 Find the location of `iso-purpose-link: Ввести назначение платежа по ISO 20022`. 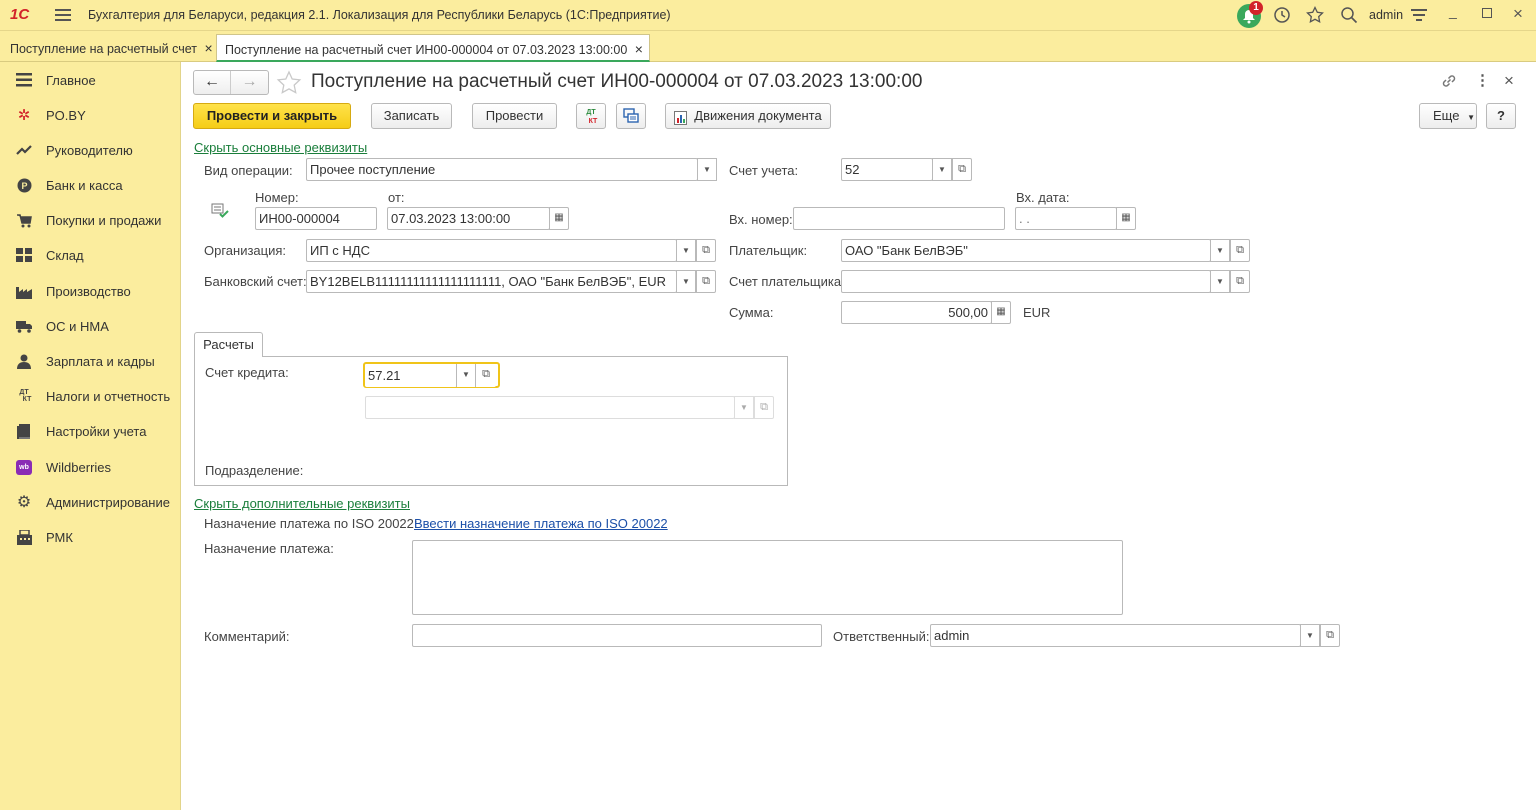

iso-purpose-link: Ввести назначение платежа по ISO 20022 is located at coordinates (541, 523).